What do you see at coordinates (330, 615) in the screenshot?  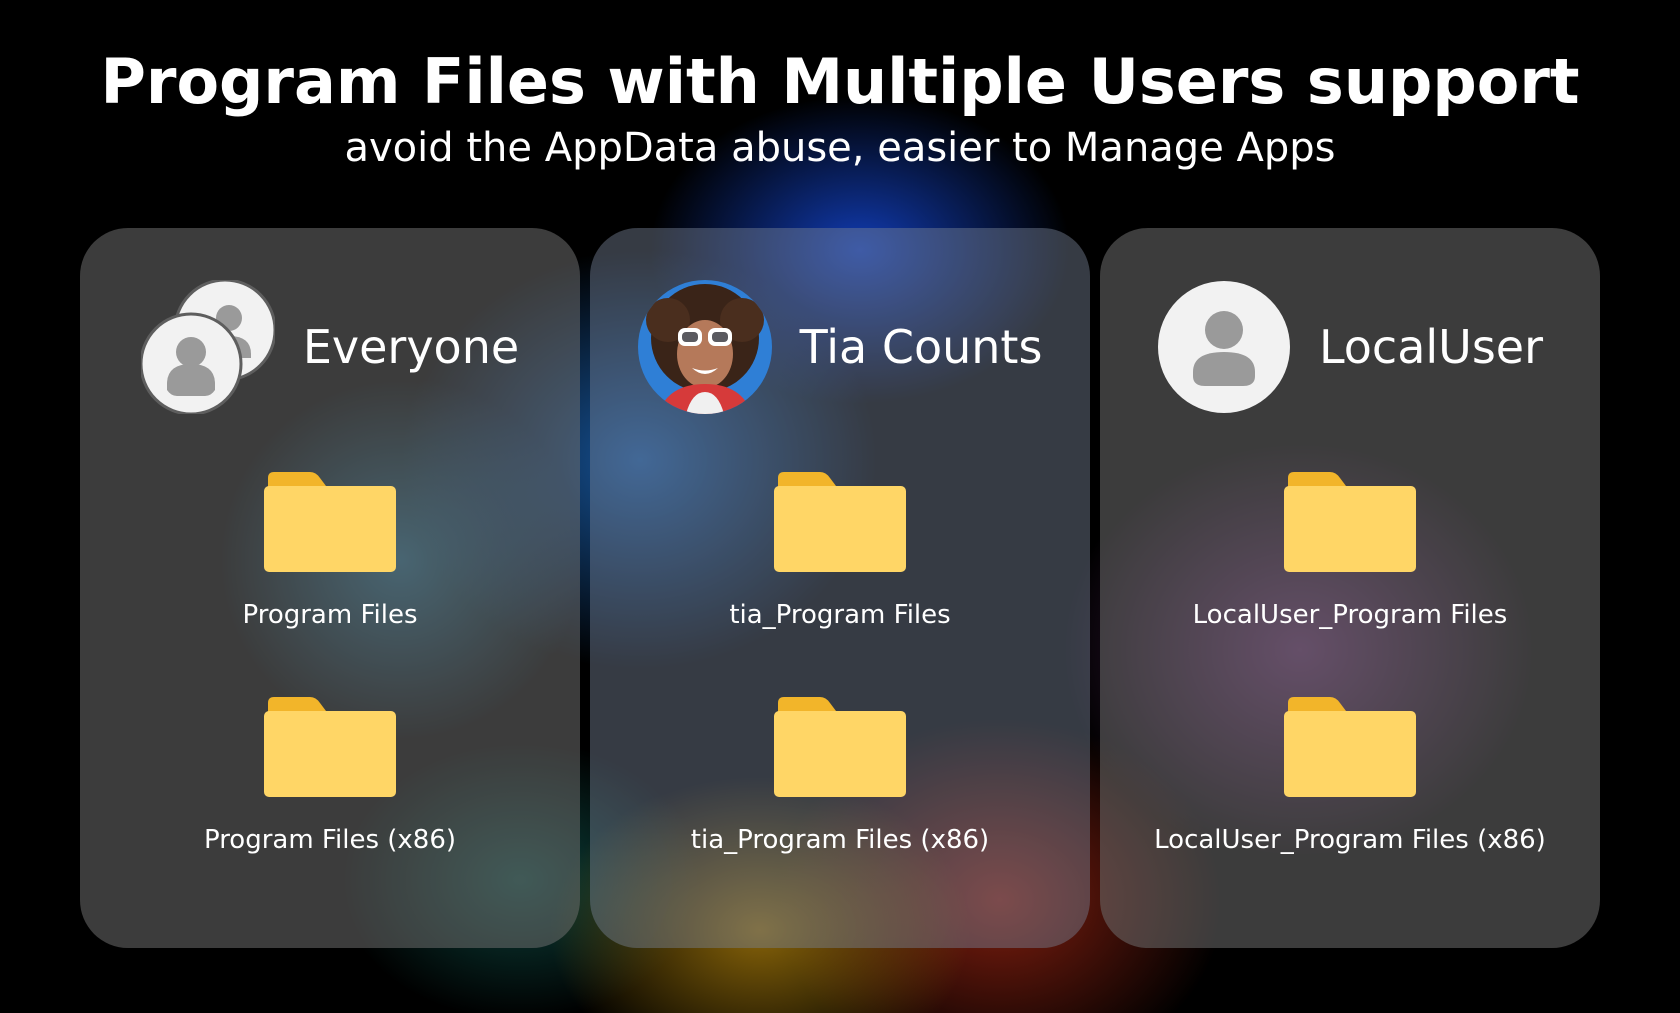 I see `folder-label: Program Files` at bounding box center [330, 615].